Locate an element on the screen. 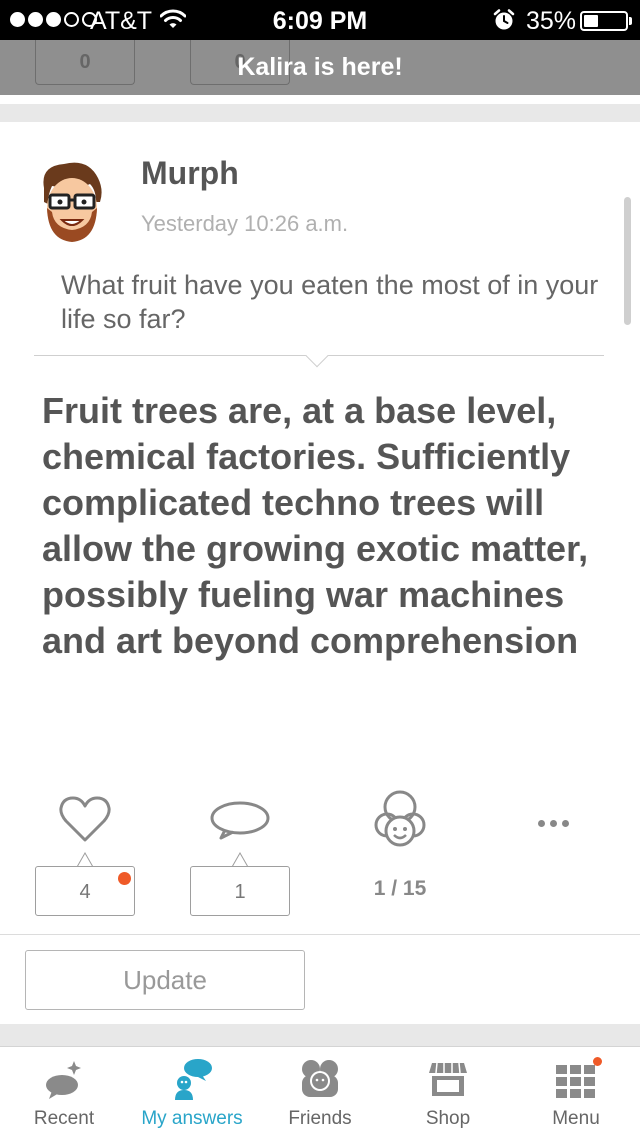 The image size is (640, 1136). tab-label: My answers is located at coordinates (192, 1118).